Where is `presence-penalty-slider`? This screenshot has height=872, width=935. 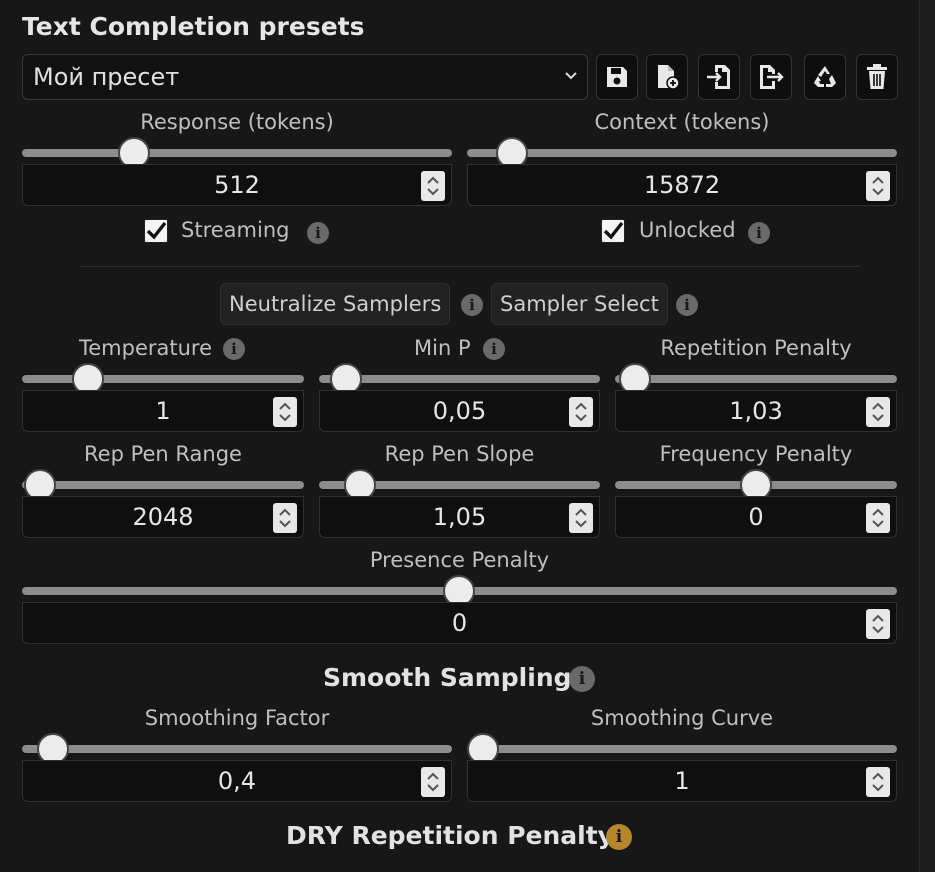 presence-penalty-slider is located at coordinates (459, 591).